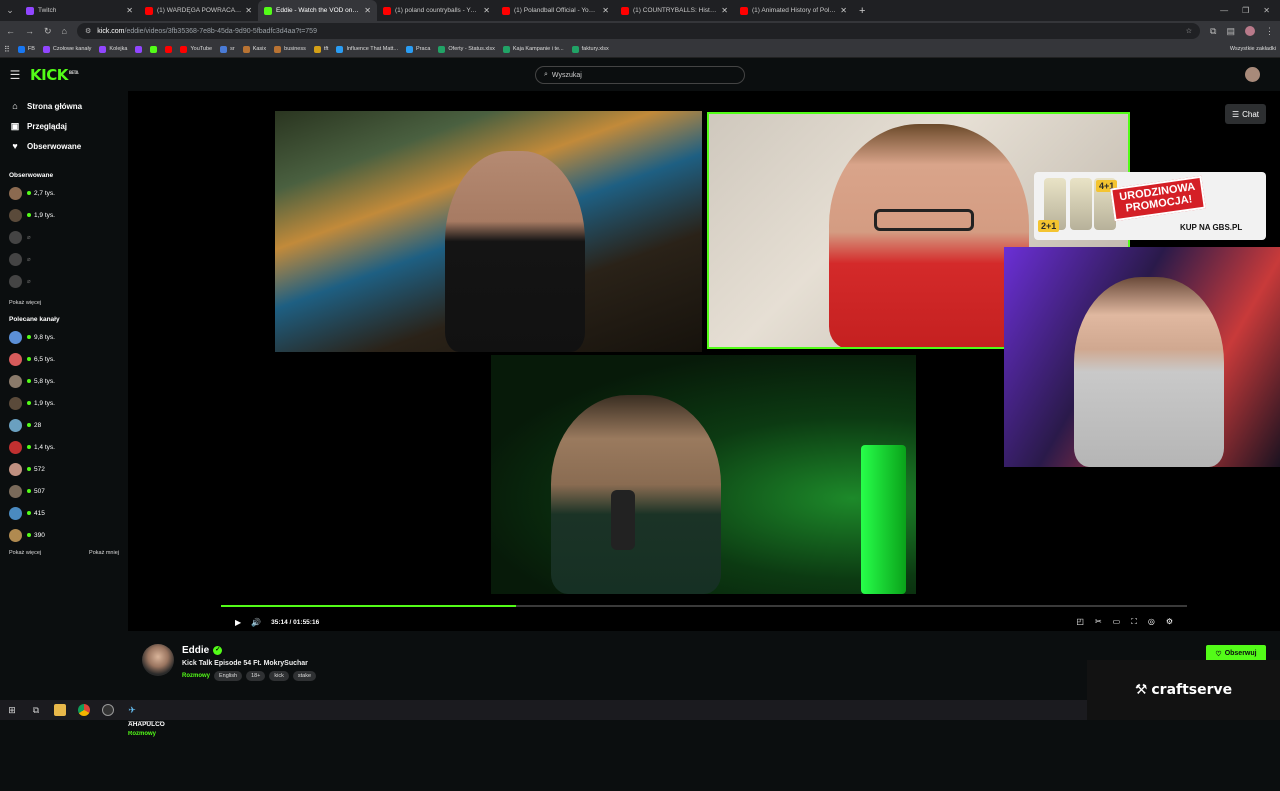 Image resolution: width=1280 pixels, height=791 pixels. I want to click on bookmark-item: sr, so click(227, 49).